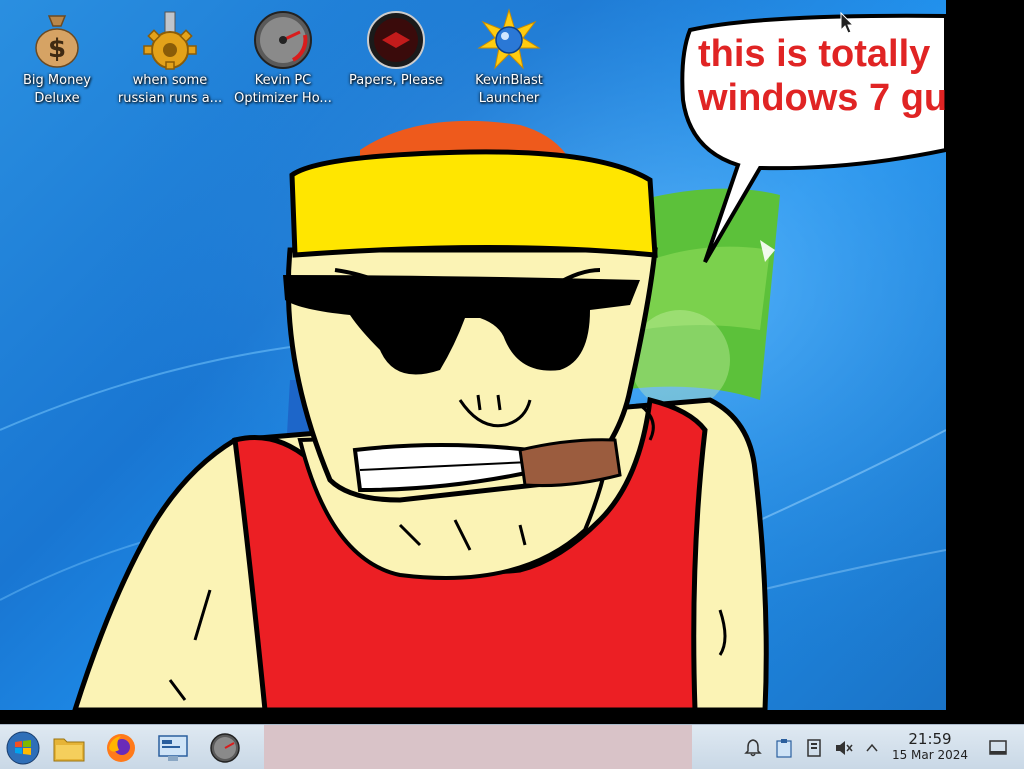  What do you see at coordinates (822, 76) in the screenshot?
I see `speech-bubble-text: this is totally windows 7 gu` at bounding box center [822, 76].